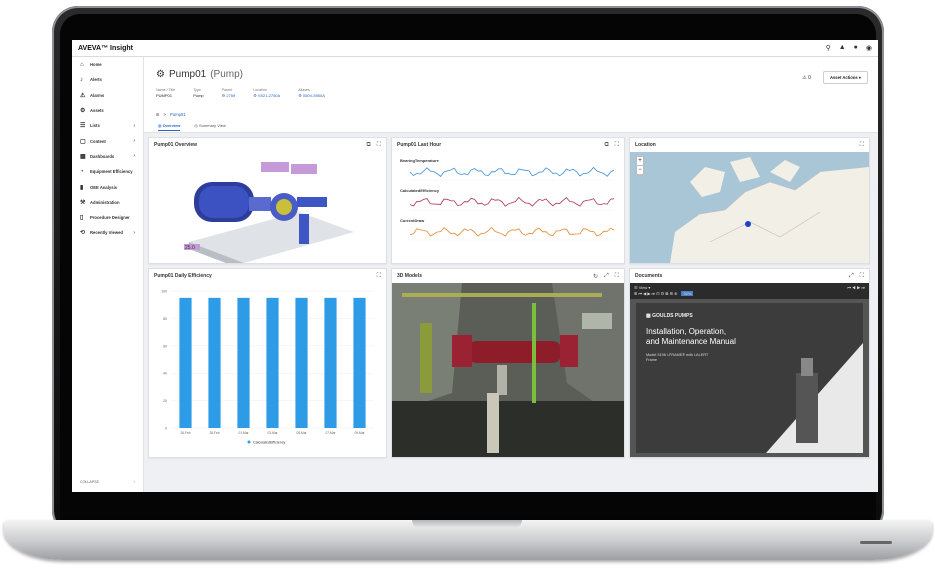 The image size is (935, 573). What do you see at coordinates (83, 126) in the screenshot?
I see `list-icon: ☰` at bounding box center [83, 126].